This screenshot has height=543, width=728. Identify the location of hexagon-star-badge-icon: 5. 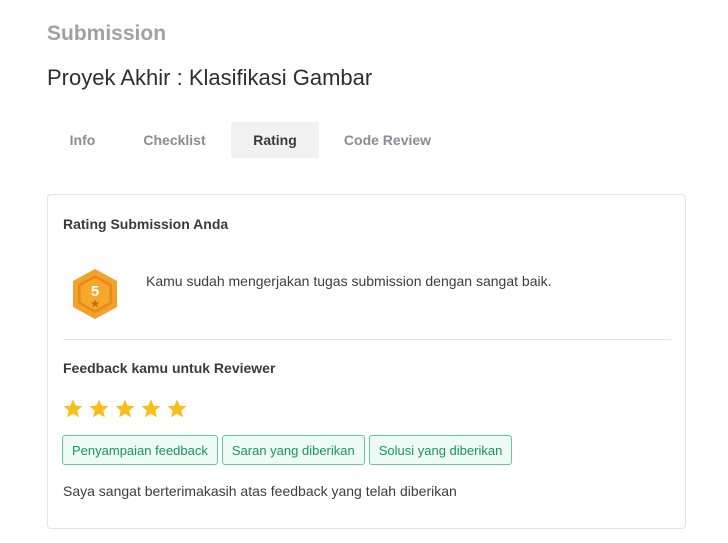
(95, 294).